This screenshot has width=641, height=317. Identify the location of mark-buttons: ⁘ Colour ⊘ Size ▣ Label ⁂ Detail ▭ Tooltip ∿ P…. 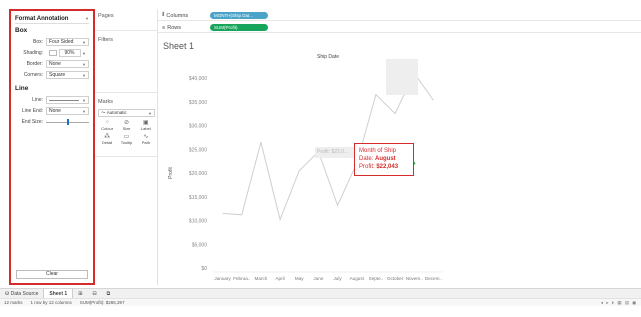
(126, 132).